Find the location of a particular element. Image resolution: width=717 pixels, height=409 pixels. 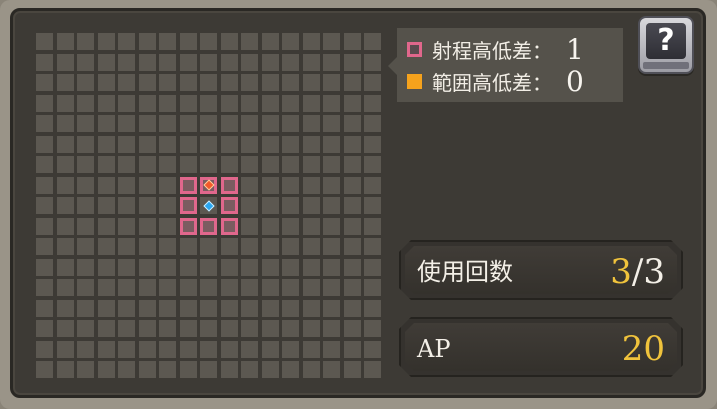

range-height-label: 射程高低差： is located at coordinates (492, 50).